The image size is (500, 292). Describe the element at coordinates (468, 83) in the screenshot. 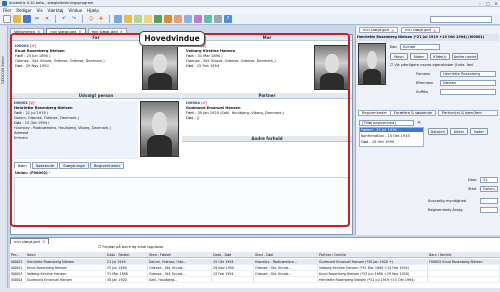

I see `lastname-field: Nielsen` at that location.